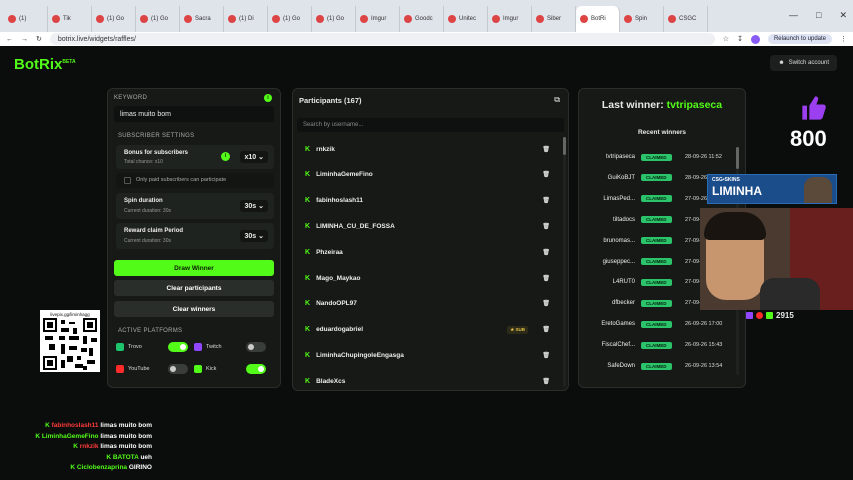  I want to click on tab-label: Siber, so click(554, 19).